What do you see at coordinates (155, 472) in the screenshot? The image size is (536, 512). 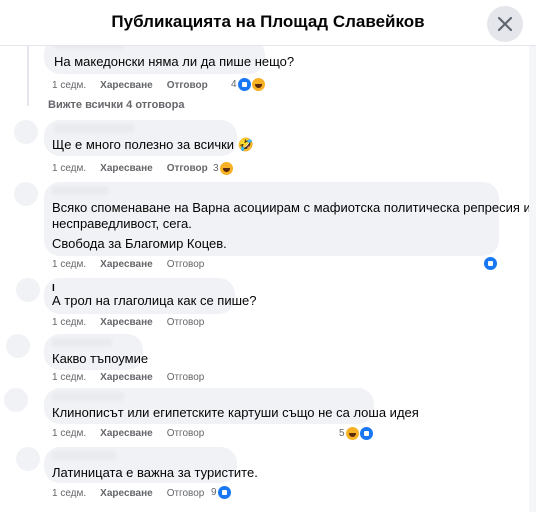 I see `comment-text: Латиницата е важна за туристите.` at bounding box center [155, 472].